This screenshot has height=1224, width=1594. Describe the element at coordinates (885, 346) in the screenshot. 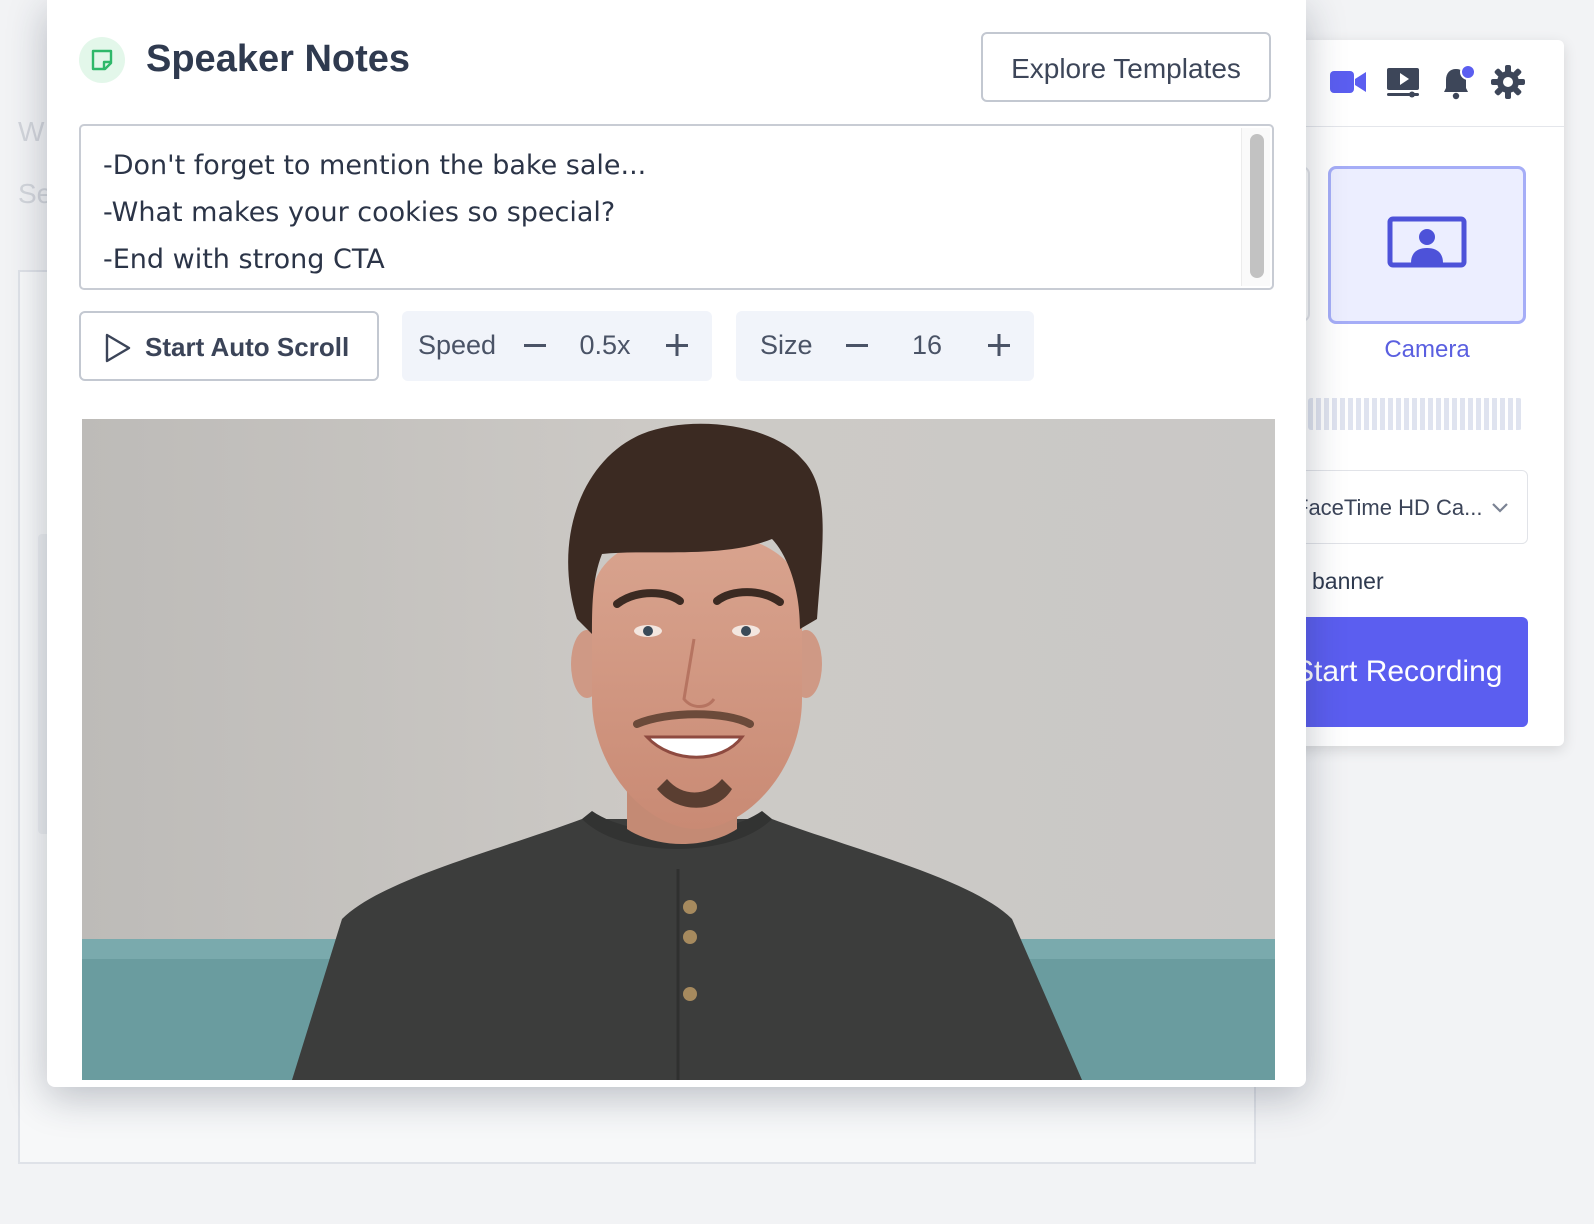

I see `size-control: Size 16` at that location.